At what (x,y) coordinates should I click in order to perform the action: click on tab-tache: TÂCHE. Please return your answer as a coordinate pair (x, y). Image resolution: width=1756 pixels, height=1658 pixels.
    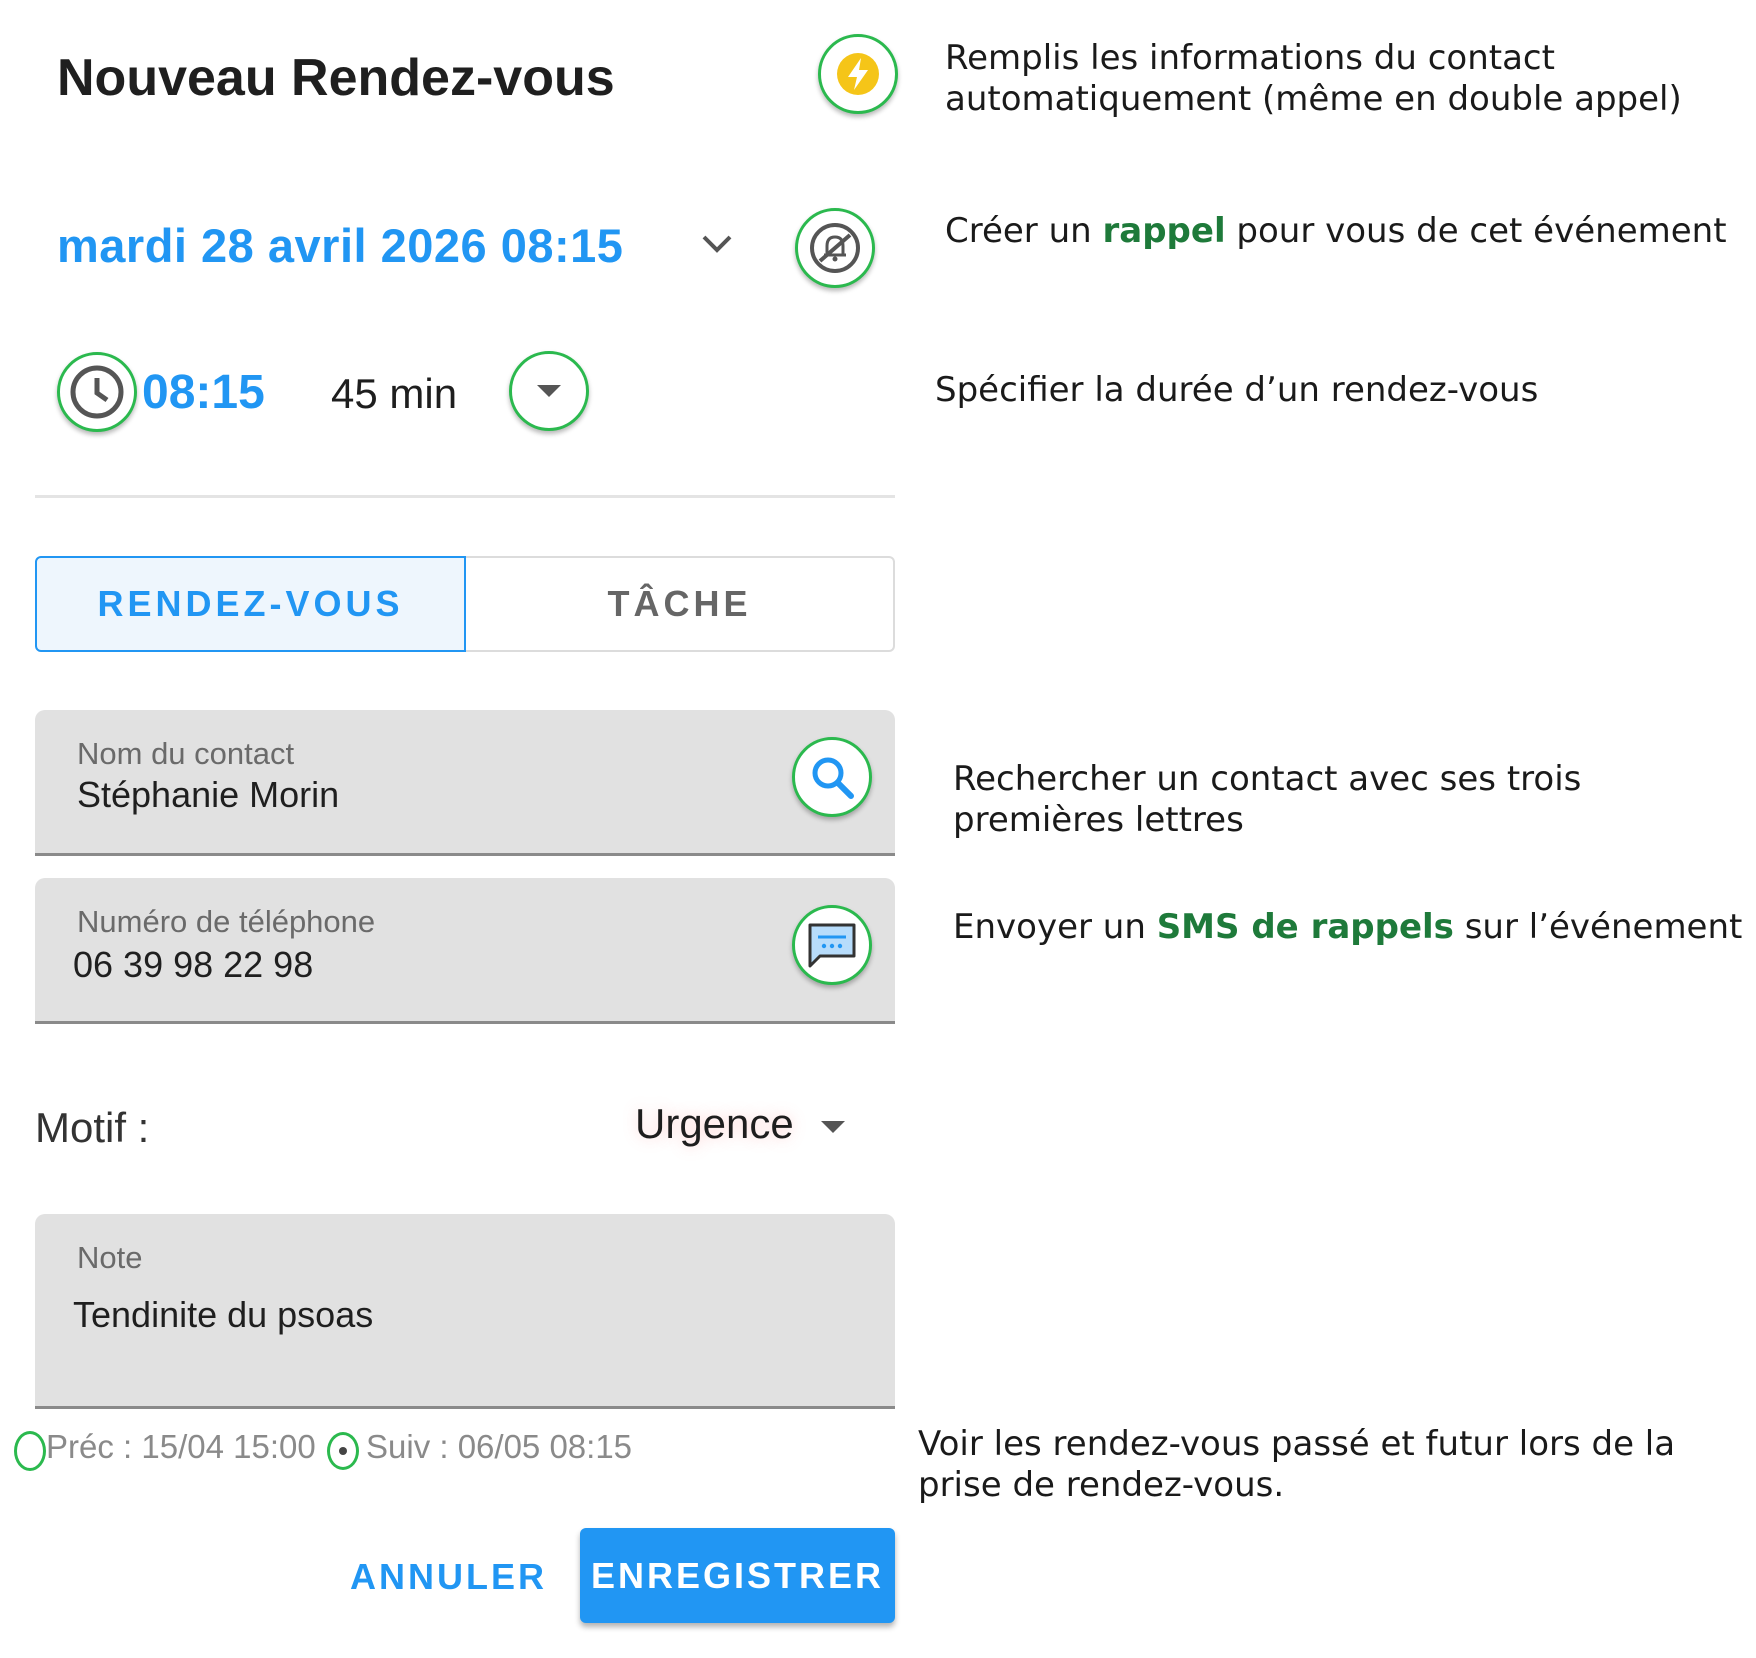
    Looking at the image, I should click on (680, 604).